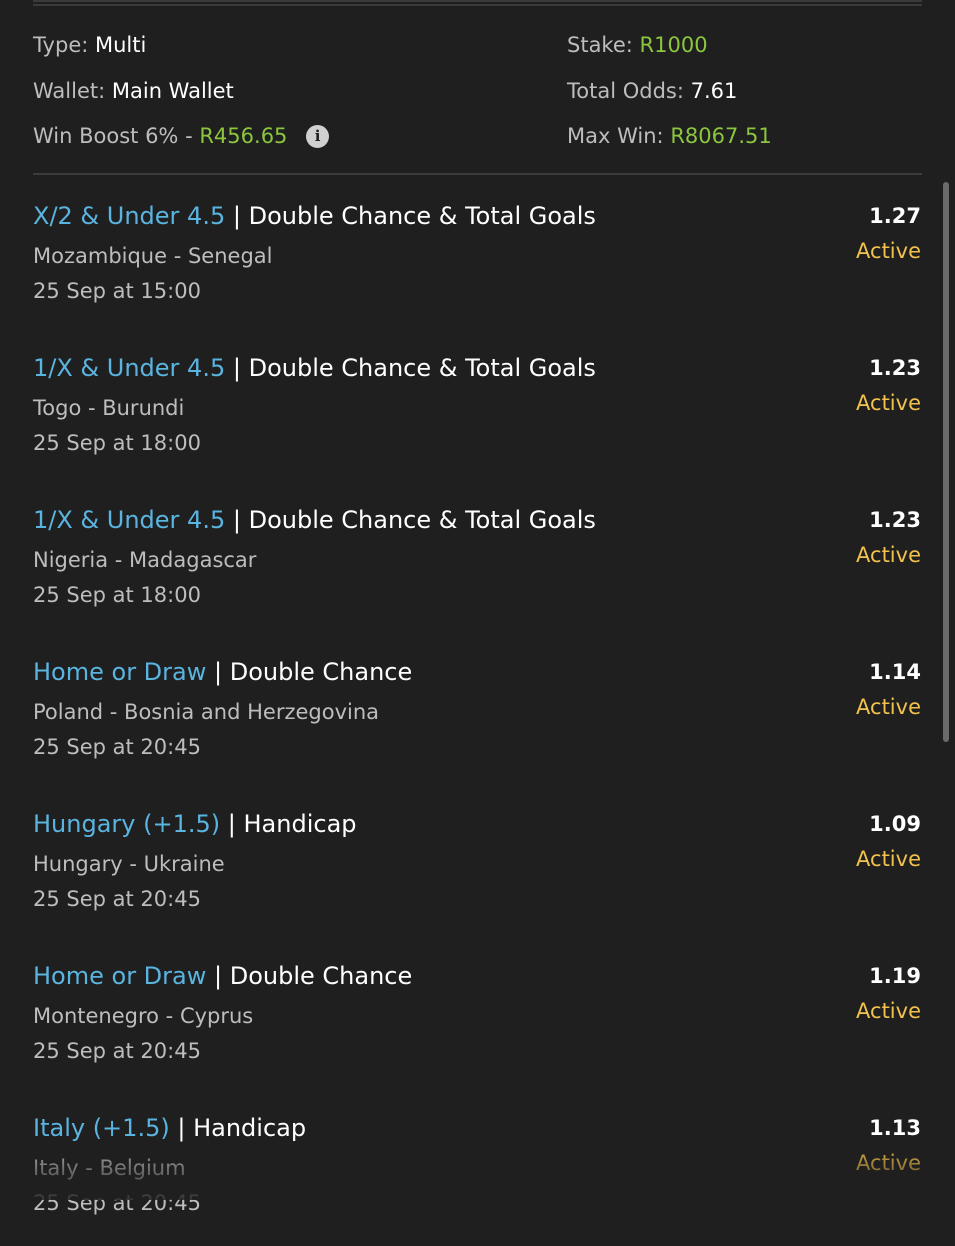 The height and width of the screenshot is (1246, 955). What do you see at coordinates (109, 1168) in the screenshot?
I see `leg-match: Italy - Belgium` at bounding box center [109, 1168].